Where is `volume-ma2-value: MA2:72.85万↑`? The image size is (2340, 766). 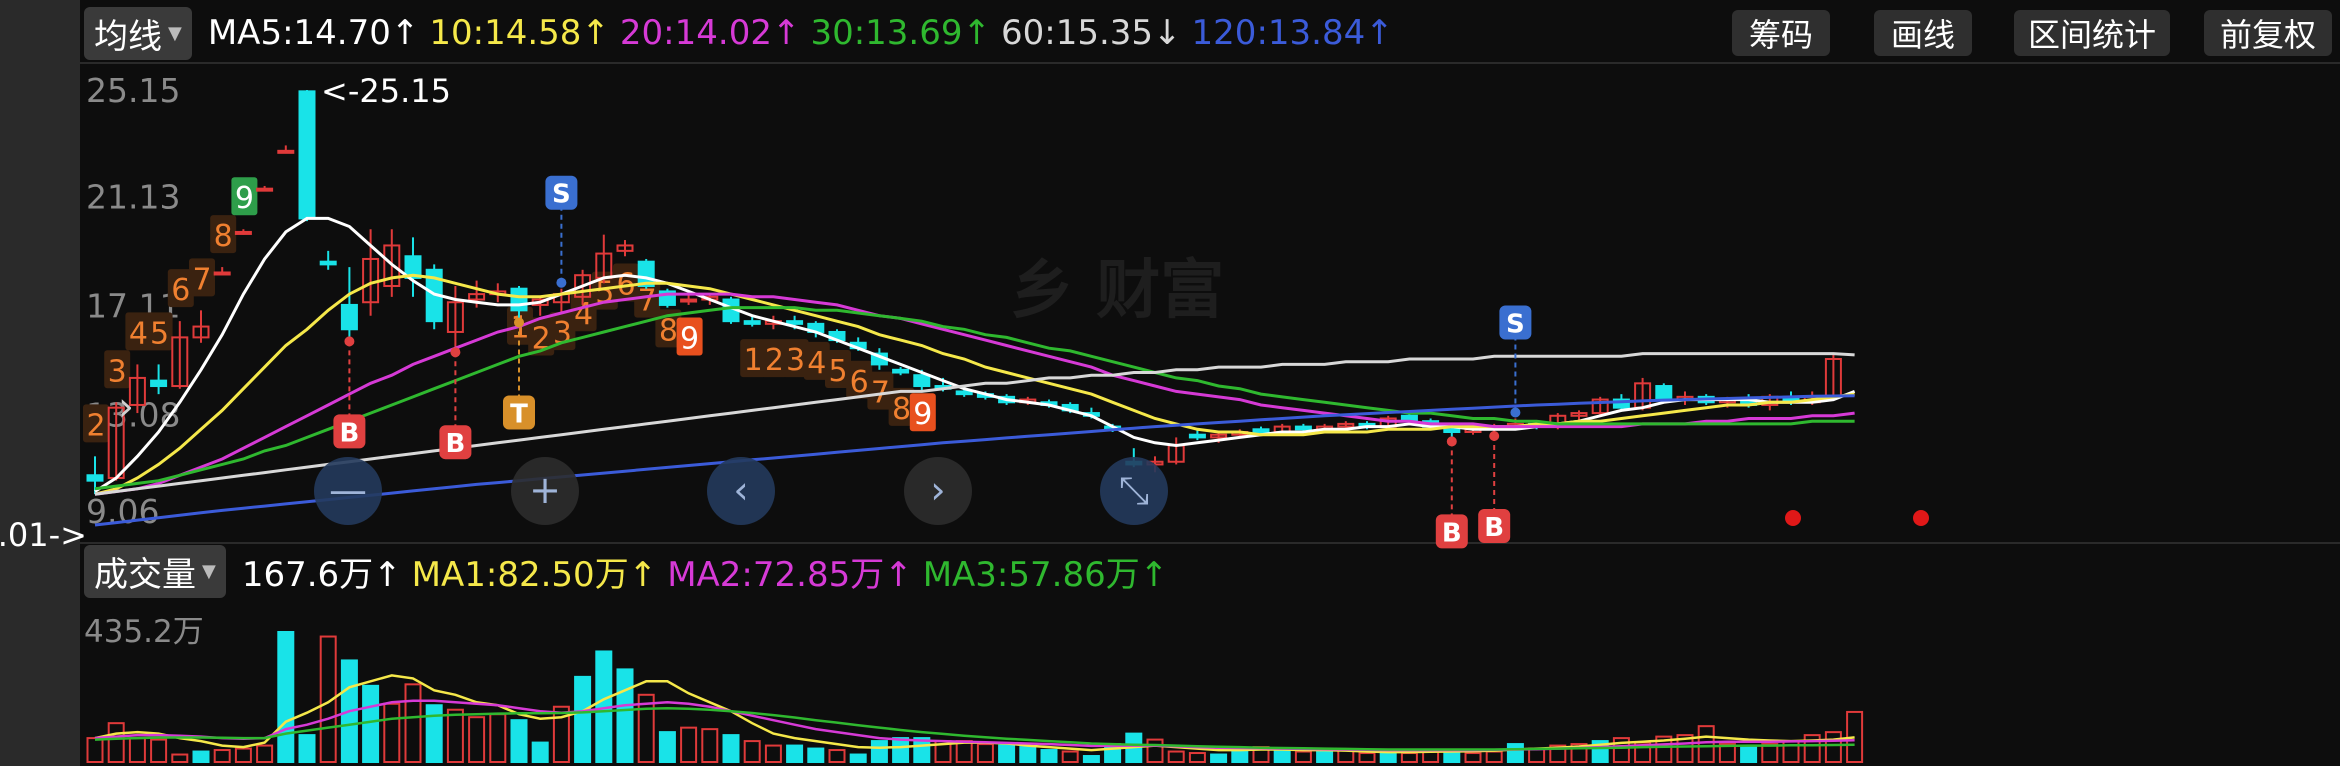
volume-ma2-value: MA2:72.85万↑ is located at coordinates (790, 574).